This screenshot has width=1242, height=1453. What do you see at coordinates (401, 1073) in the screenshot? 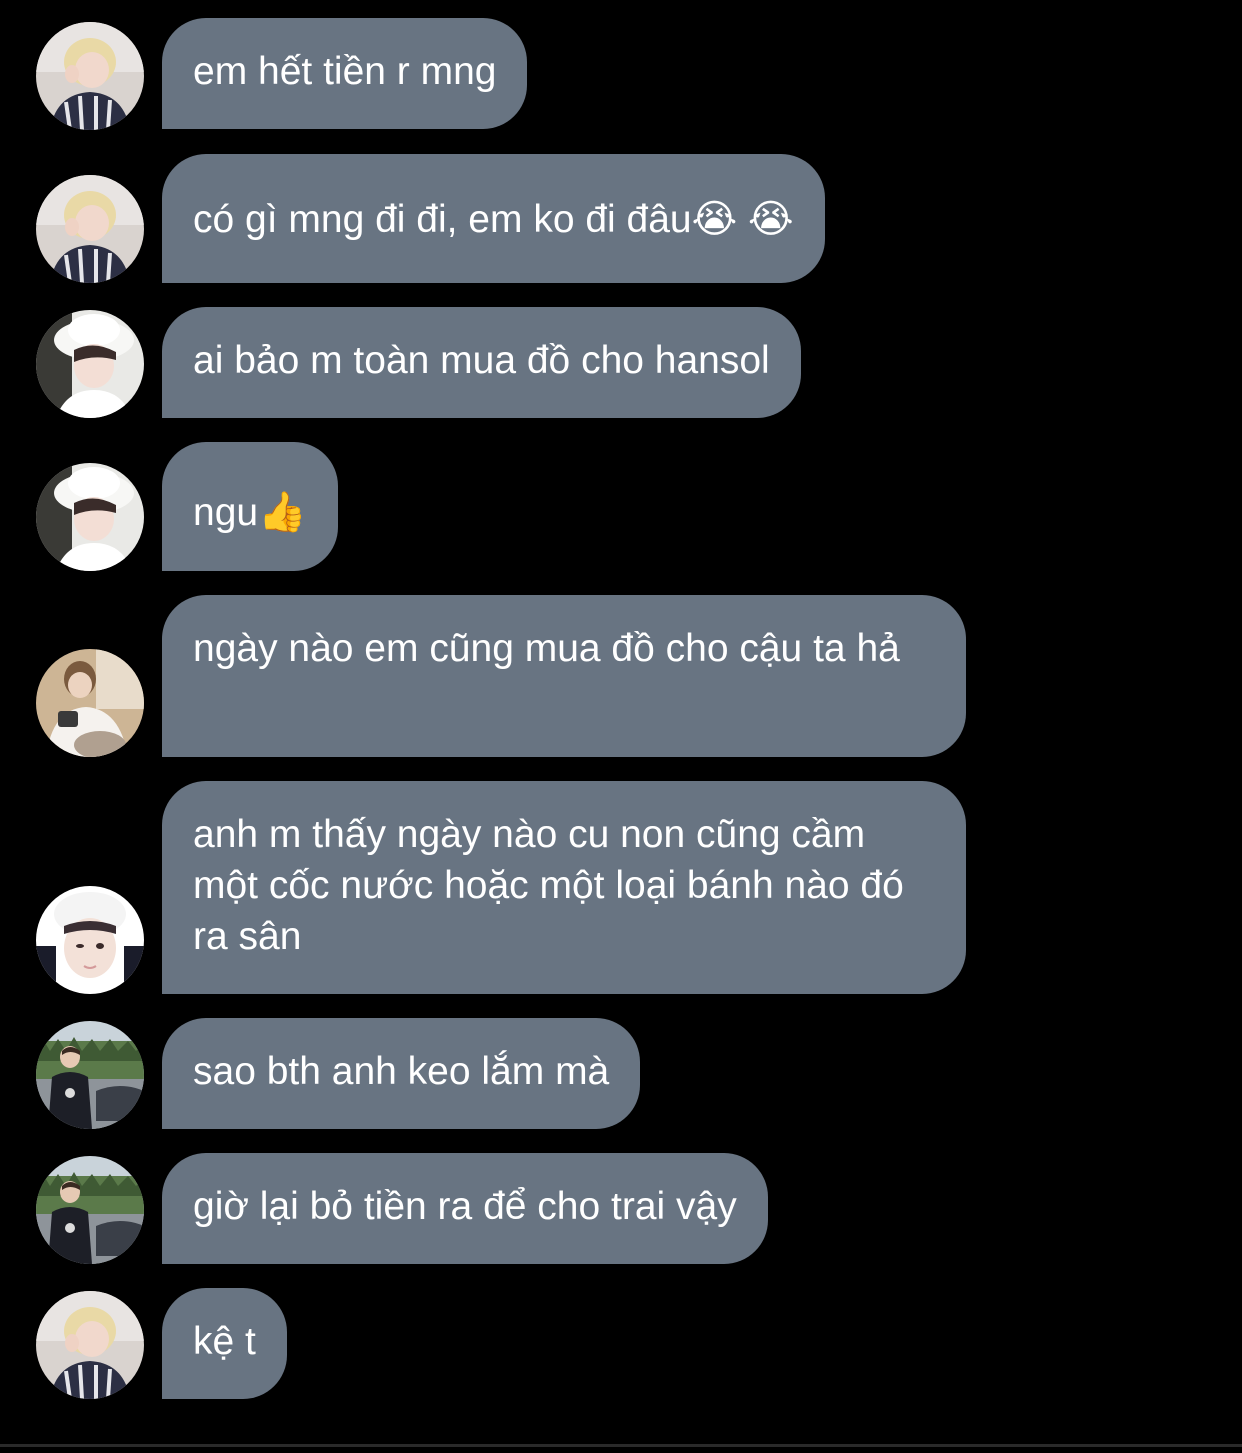
I see `message-bubble: sao bth anh keo lắm mà` at bounding box center [401, 1073].